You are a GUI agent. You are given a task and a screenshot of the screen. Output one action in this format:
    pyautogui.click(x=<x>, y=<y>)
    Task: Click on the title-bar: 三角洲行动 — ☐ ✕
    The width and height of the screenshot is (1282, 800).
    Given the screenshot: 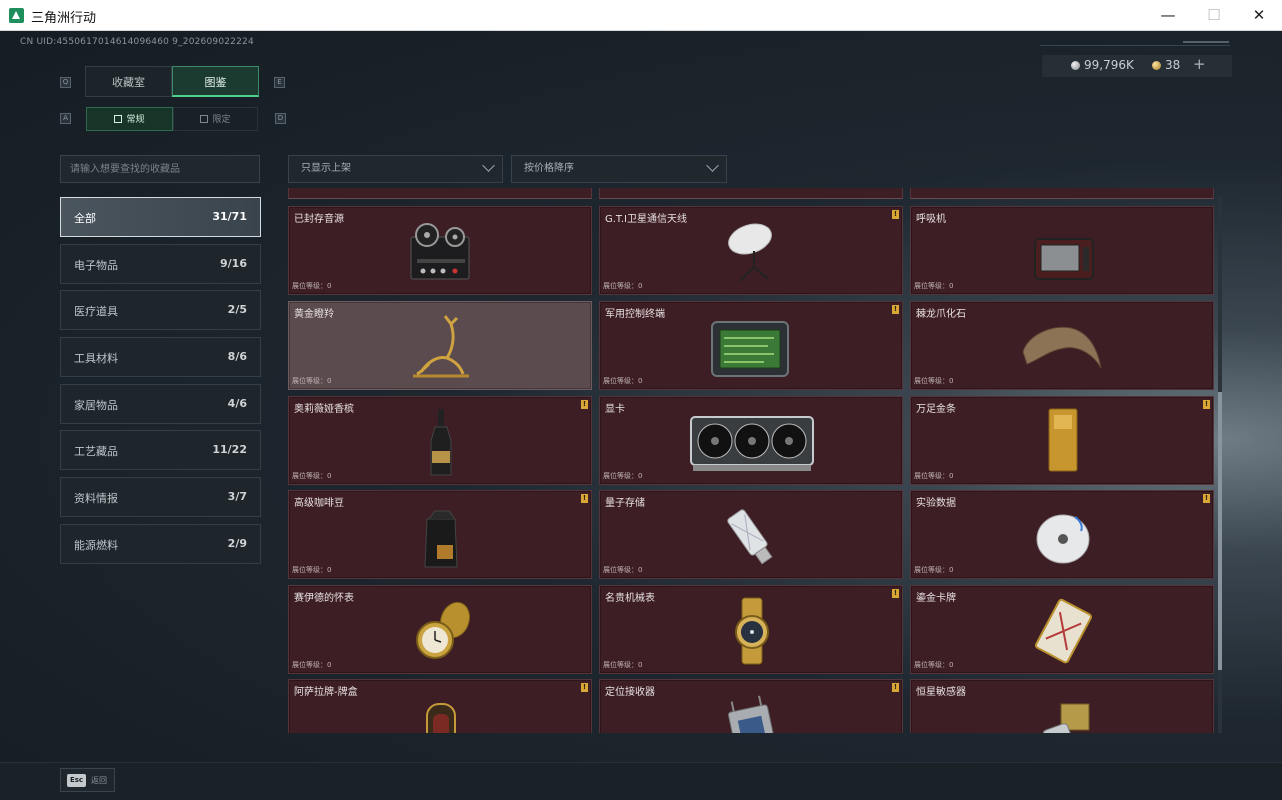 What is the action you would take?
    pyautogui.click(x=641, y=15)
    